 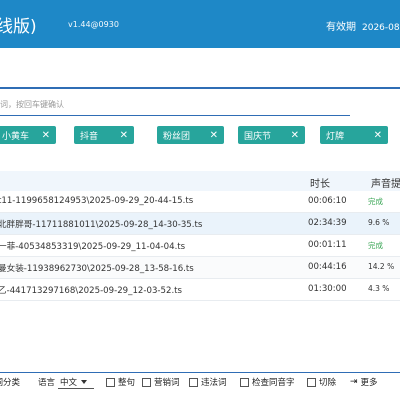 I want to click on language-select: 中文, so click(x=74, y=382).